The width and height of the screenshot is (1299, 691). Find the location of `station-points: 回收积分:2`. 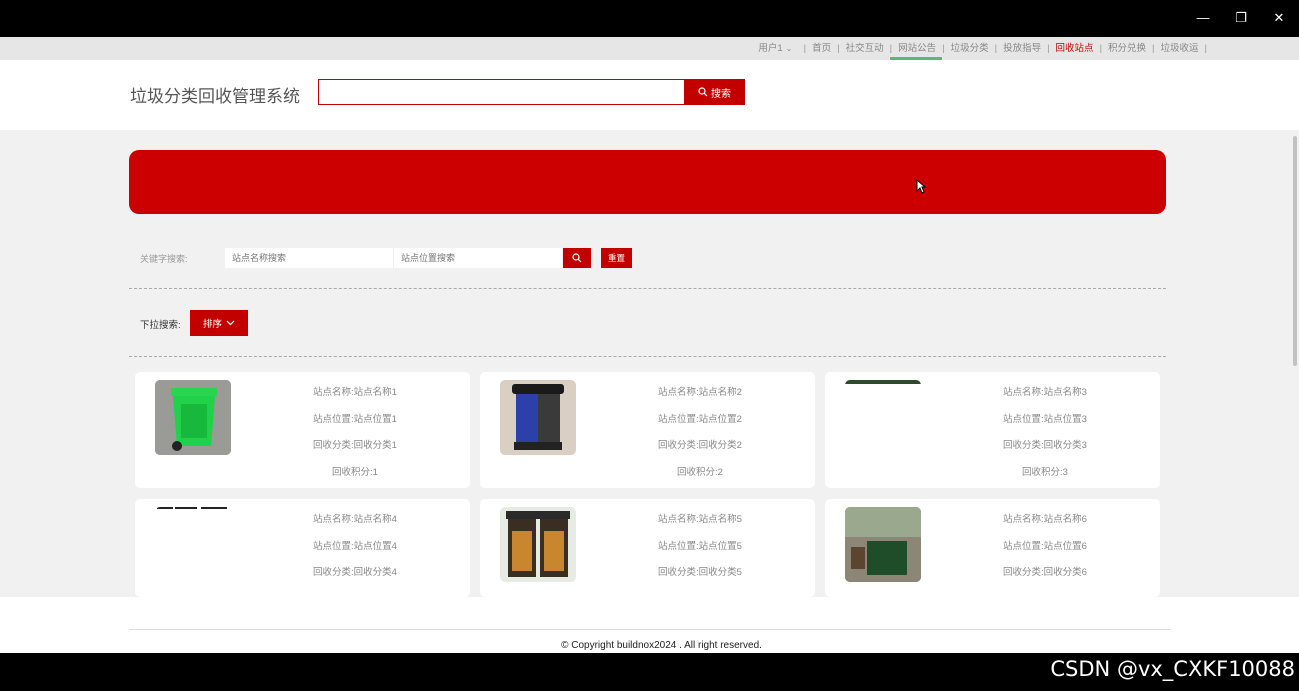

station-points: 回收积分:2 is located at coordinates (700, 472).